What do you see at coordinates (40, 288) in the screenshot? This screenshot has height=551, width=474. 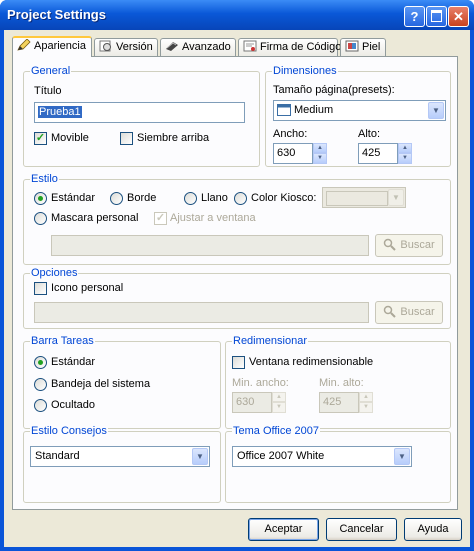 I see `icono-personal-checkbox` at bounding box center [40, 288].